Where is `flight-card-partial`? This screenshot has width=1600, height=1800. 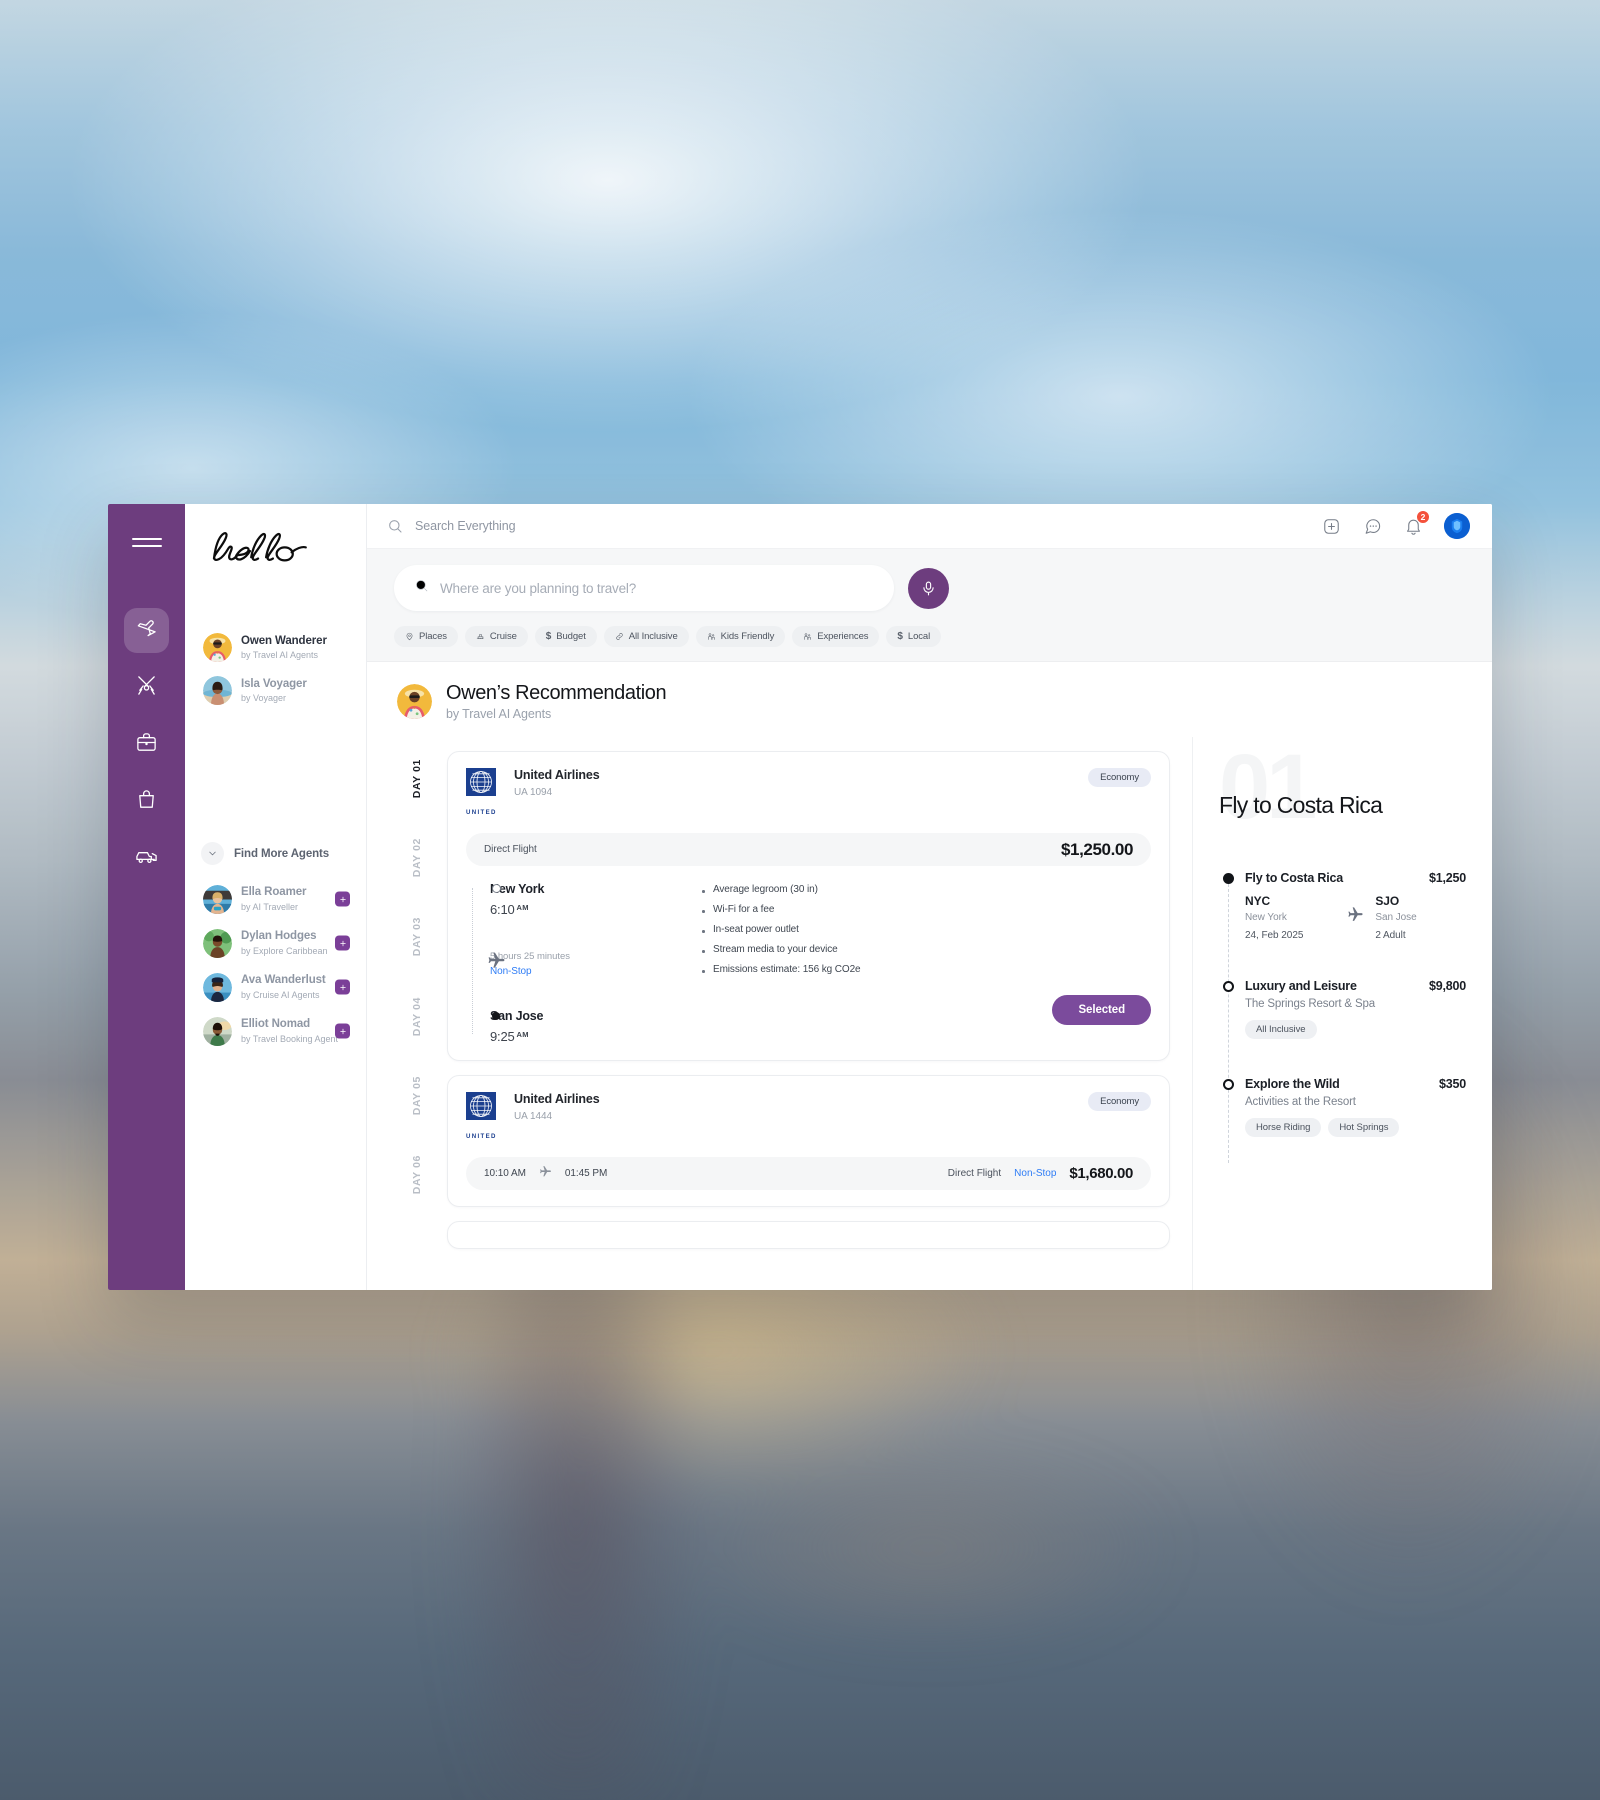 flight-card-partial is located at coordinates (808, 1235).